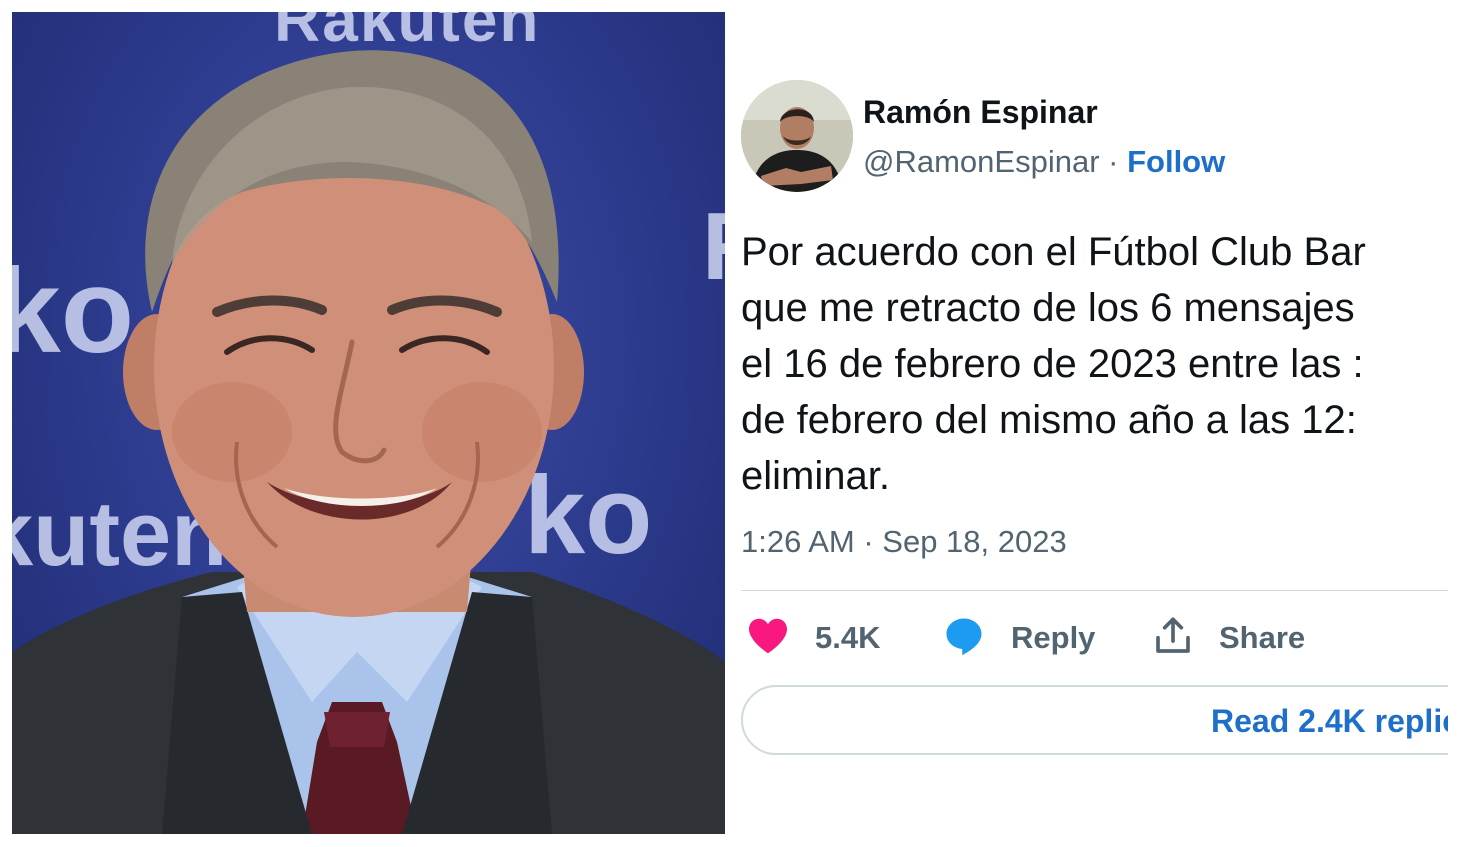  Describe the element at coordinates (1053, 252) in the screenshot. I see `tweet-body-line: Por acuerdo con el Fútbol Club Bar` at that location.